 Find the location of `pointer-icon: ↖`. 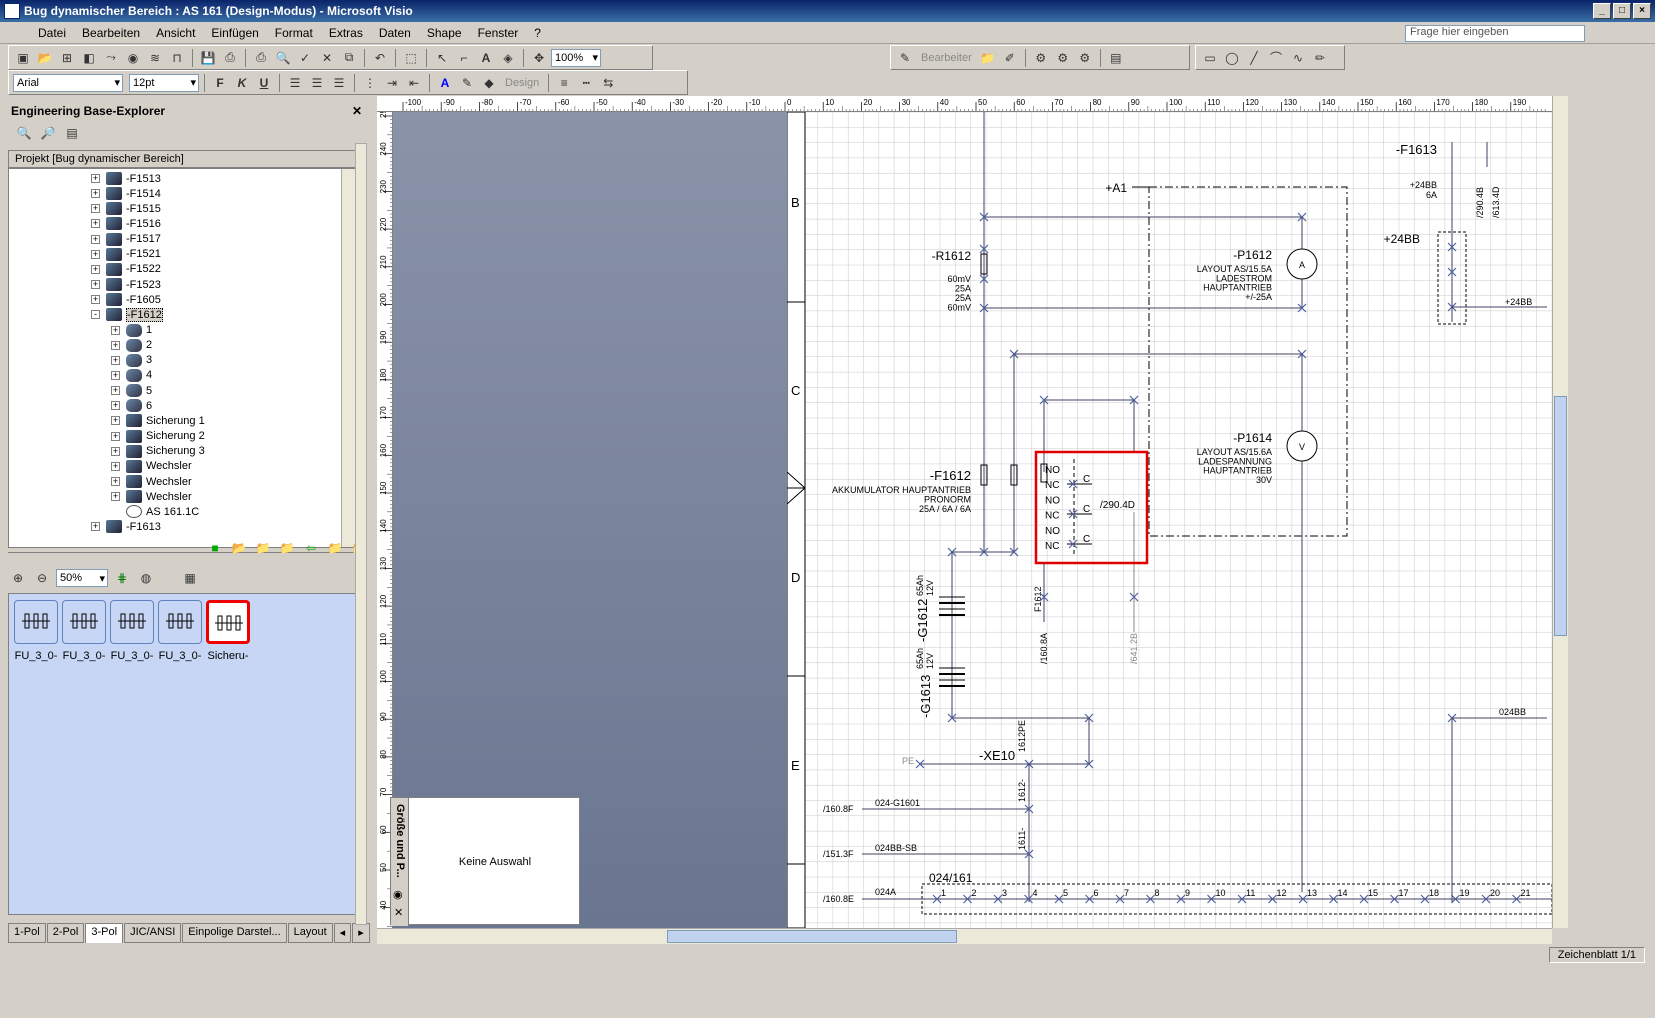

pointer-icon: ↖ is located at coordinates (442, 58).